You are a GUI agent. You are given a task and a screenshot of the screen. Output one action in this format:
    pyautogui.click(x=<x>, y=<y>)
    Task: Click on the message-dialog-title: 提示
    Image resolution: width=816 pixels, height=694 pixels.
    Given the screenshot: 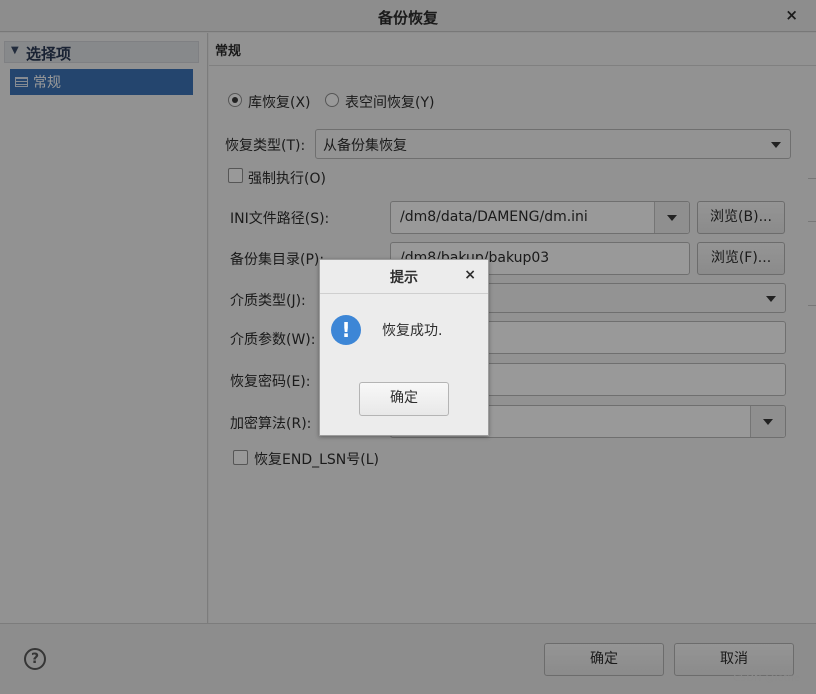 What is the action you would take?
    pyautogui.click(x=404, y=278)
    